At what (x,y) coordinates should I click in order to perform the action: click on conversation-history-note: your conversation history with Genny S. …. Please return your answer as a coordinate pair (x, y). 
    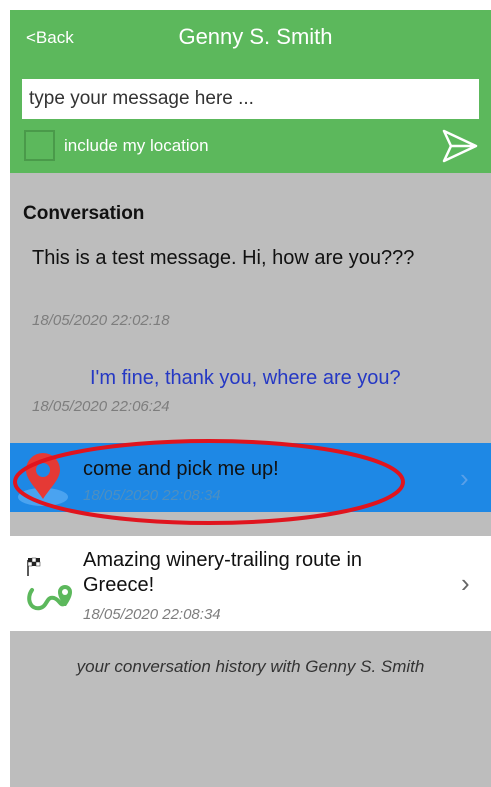
    Looking at the image, I should click on (250, 666).